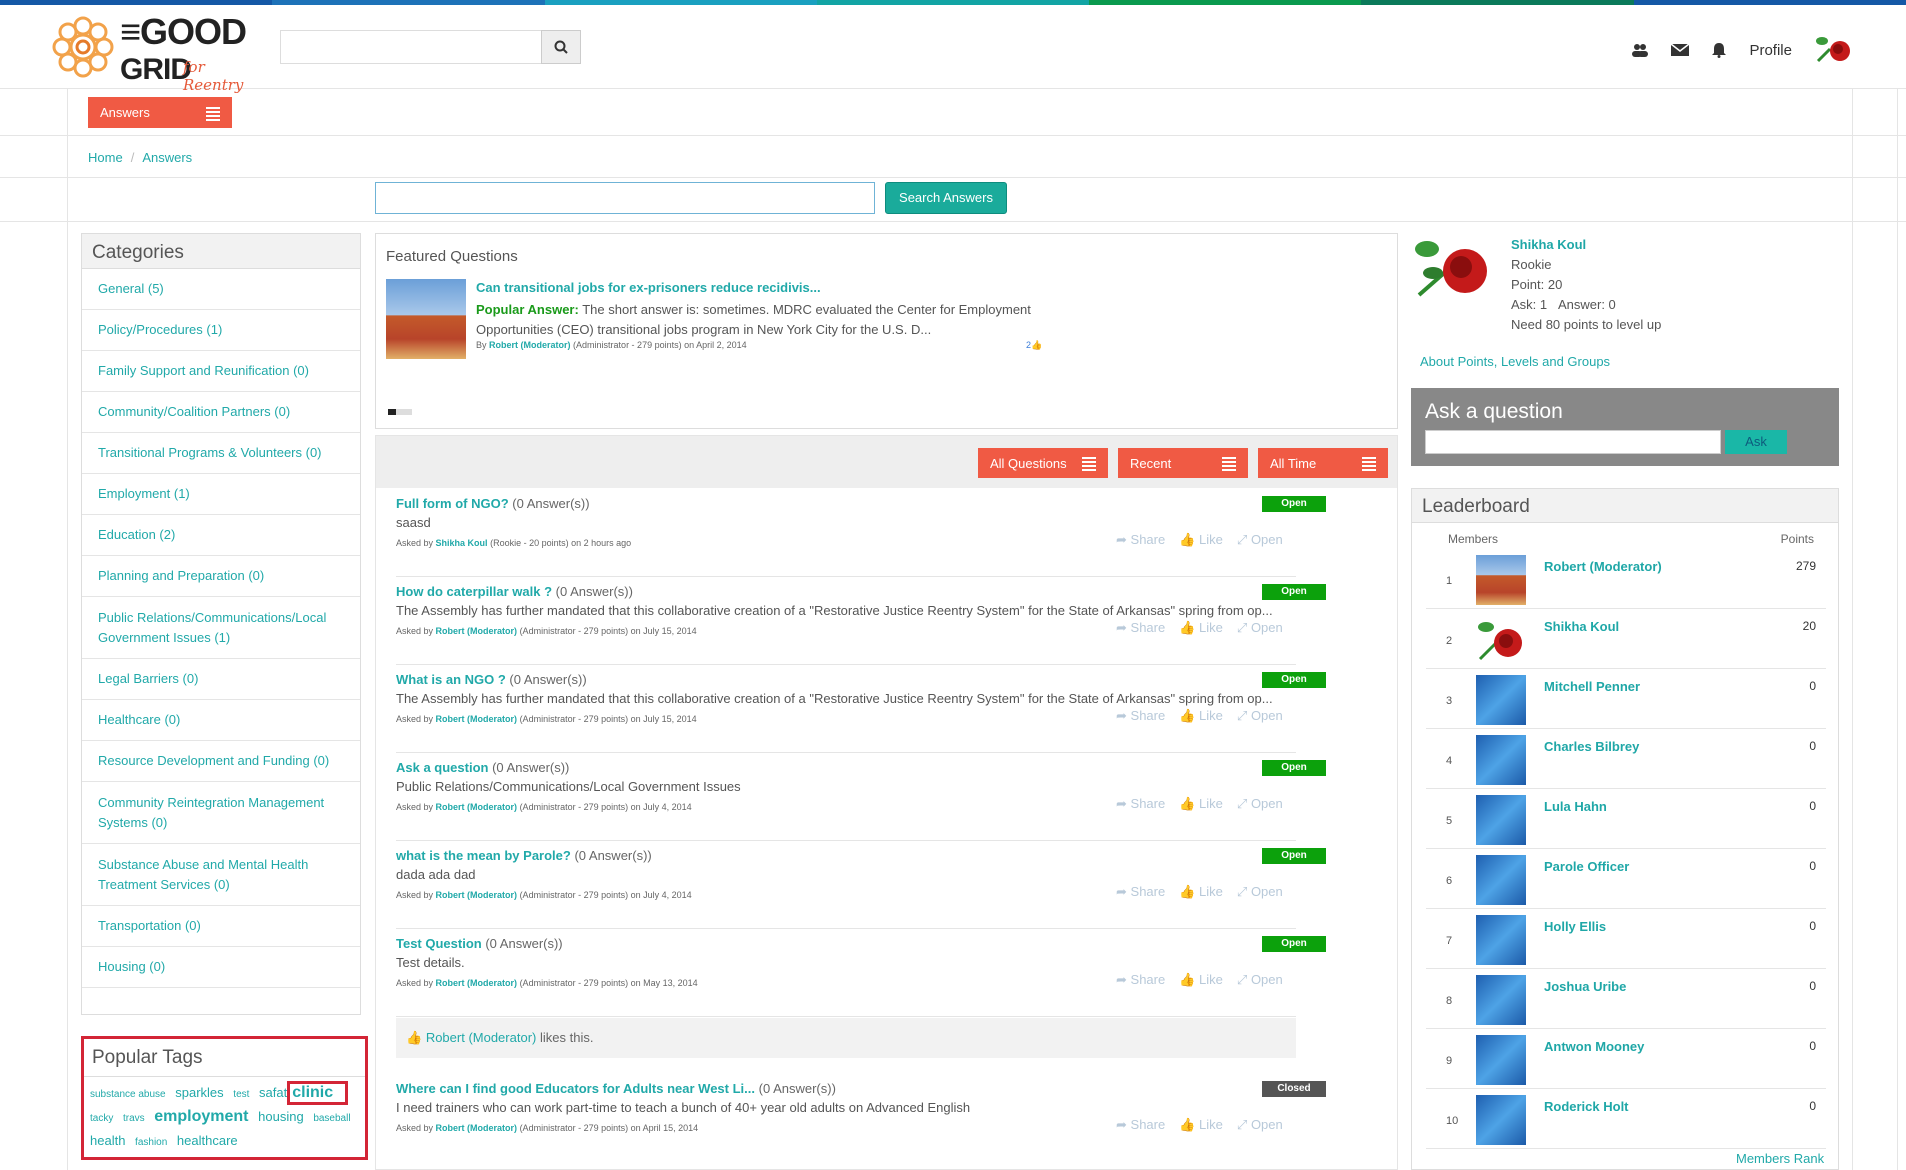  What do you see at coordinates (1515, 361) in the screenshot?
I see `about-points-link: About Points, Levels and Groups` at bounding box center [1515, 361].